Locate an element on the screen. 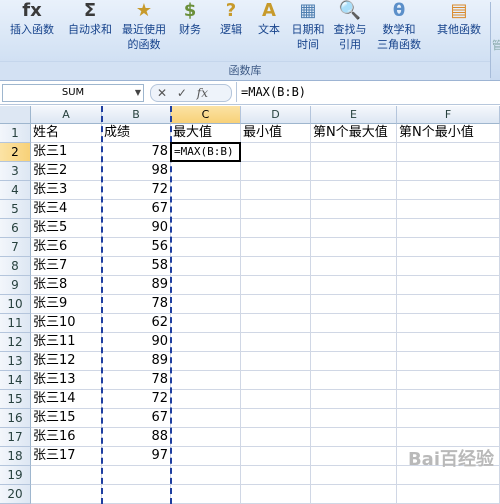 This screenshot has width=500, height=504. math-trig-button: θ 数学和 三角函数 is located at coordinates (399, 30).